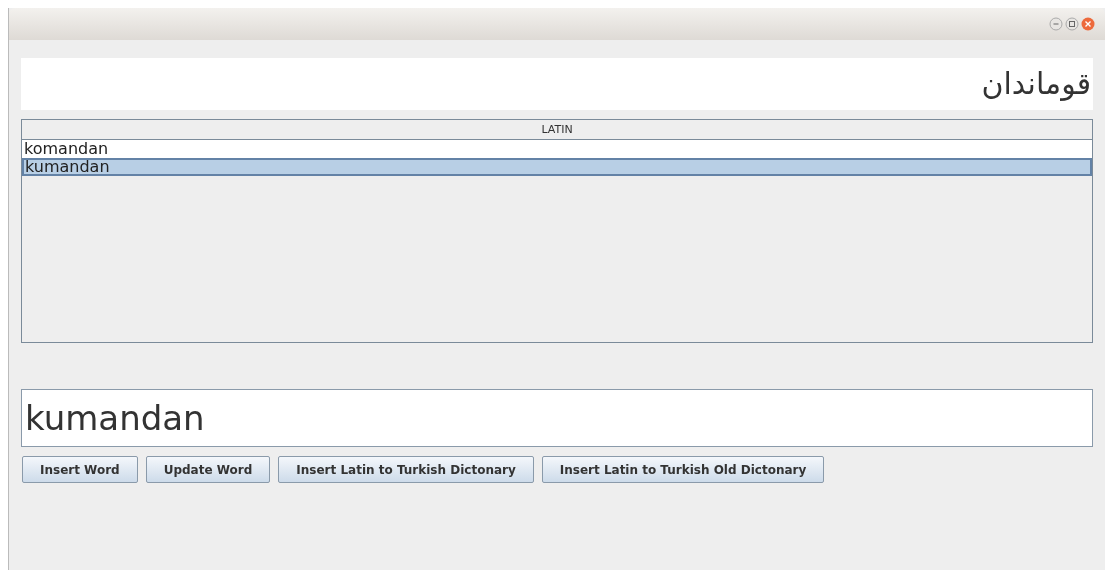  What do you see at coordinates (1088, 24) in the screenshot?
I see `close-icon` at bounding box center [1088, 24].